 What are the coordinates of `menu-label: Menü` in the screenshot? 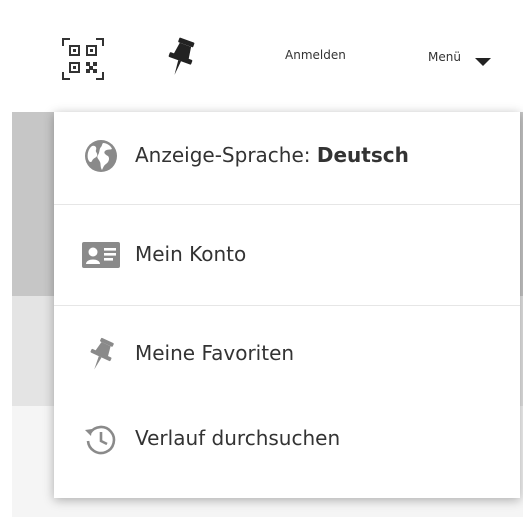 It's located at (444, 57).